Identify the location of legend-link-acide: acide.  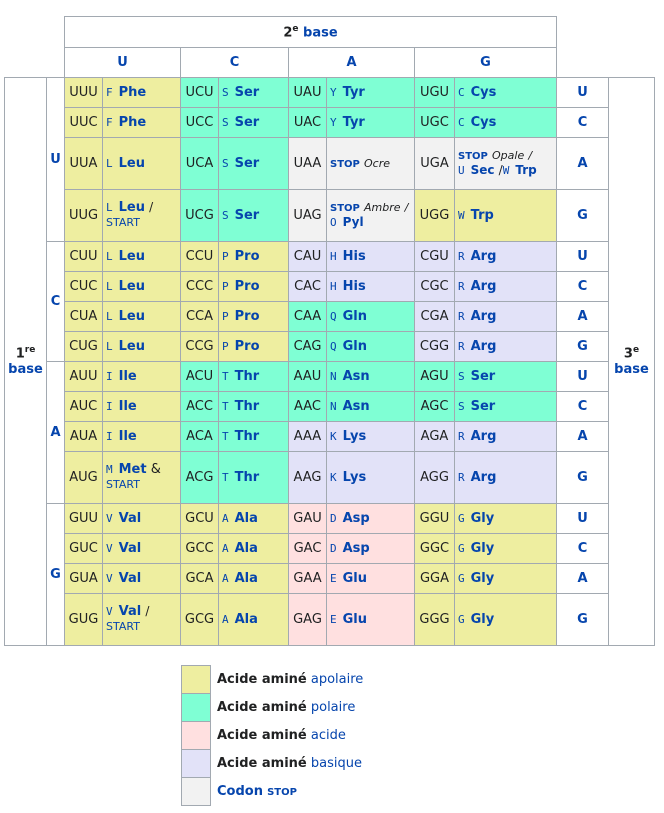
(328, 735).